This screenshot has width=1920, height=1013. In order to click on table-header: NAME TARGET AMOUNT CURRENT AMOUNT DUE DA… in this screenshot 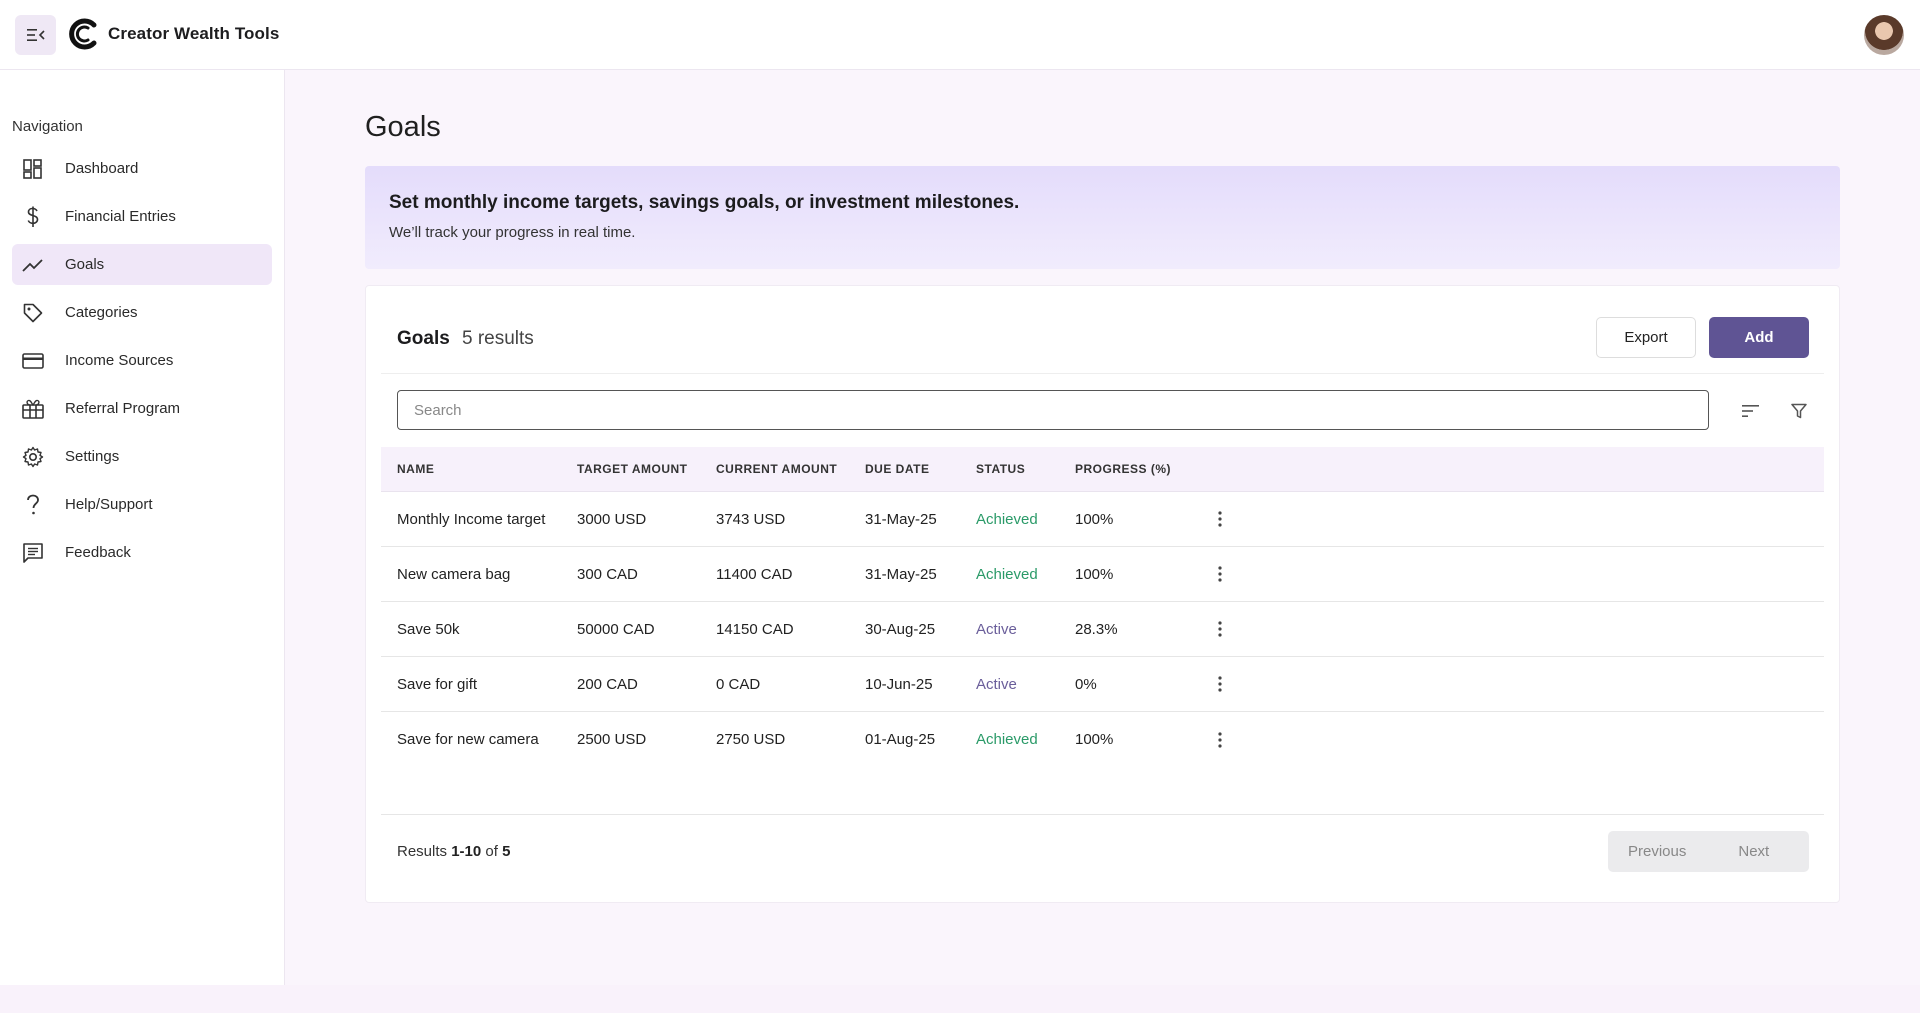, I will do `click(1102, 469)`.